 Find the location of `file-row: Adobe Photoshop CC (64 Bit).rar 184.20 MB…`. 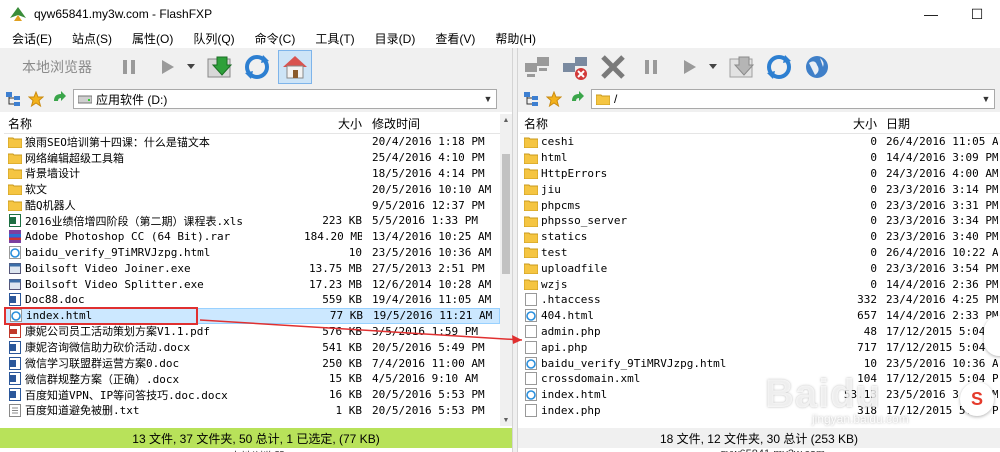

file-row: Adobe Photoshop CC (64 Bit).rar 184.20 MB… is located at coordinates (252, 237).